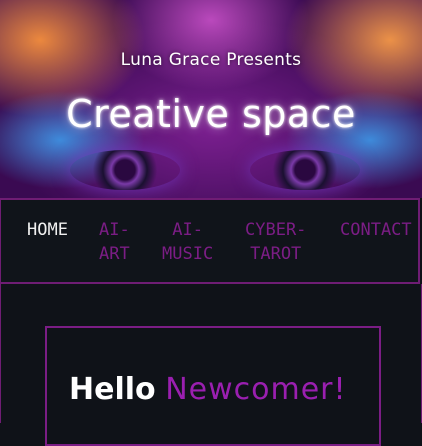 The image size is (422, 446). Describe the element at coordinates (187, 242) in the screenshot. I see `nav-ai-music: AI- MUSIC` at that location.